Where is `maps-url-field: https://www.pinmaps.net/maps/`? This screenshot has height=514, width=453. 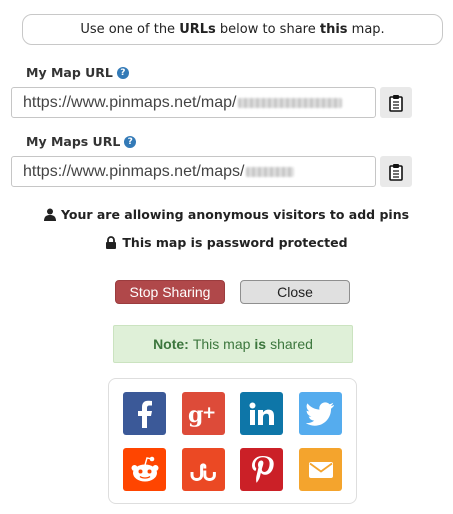 maps-url-field: https://www.pinmaps.net/maps/ is located at coordinates (193, 171).